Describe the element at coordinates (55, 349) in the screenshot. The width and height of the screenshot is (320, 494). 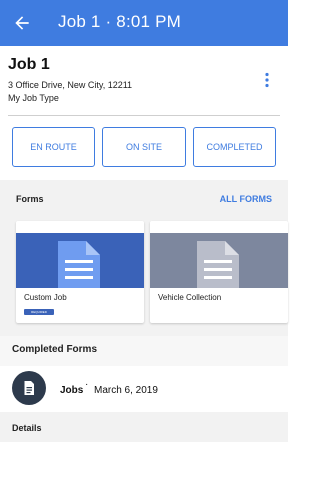
I see `completed-forms-heading: Completed Forms` at that location.